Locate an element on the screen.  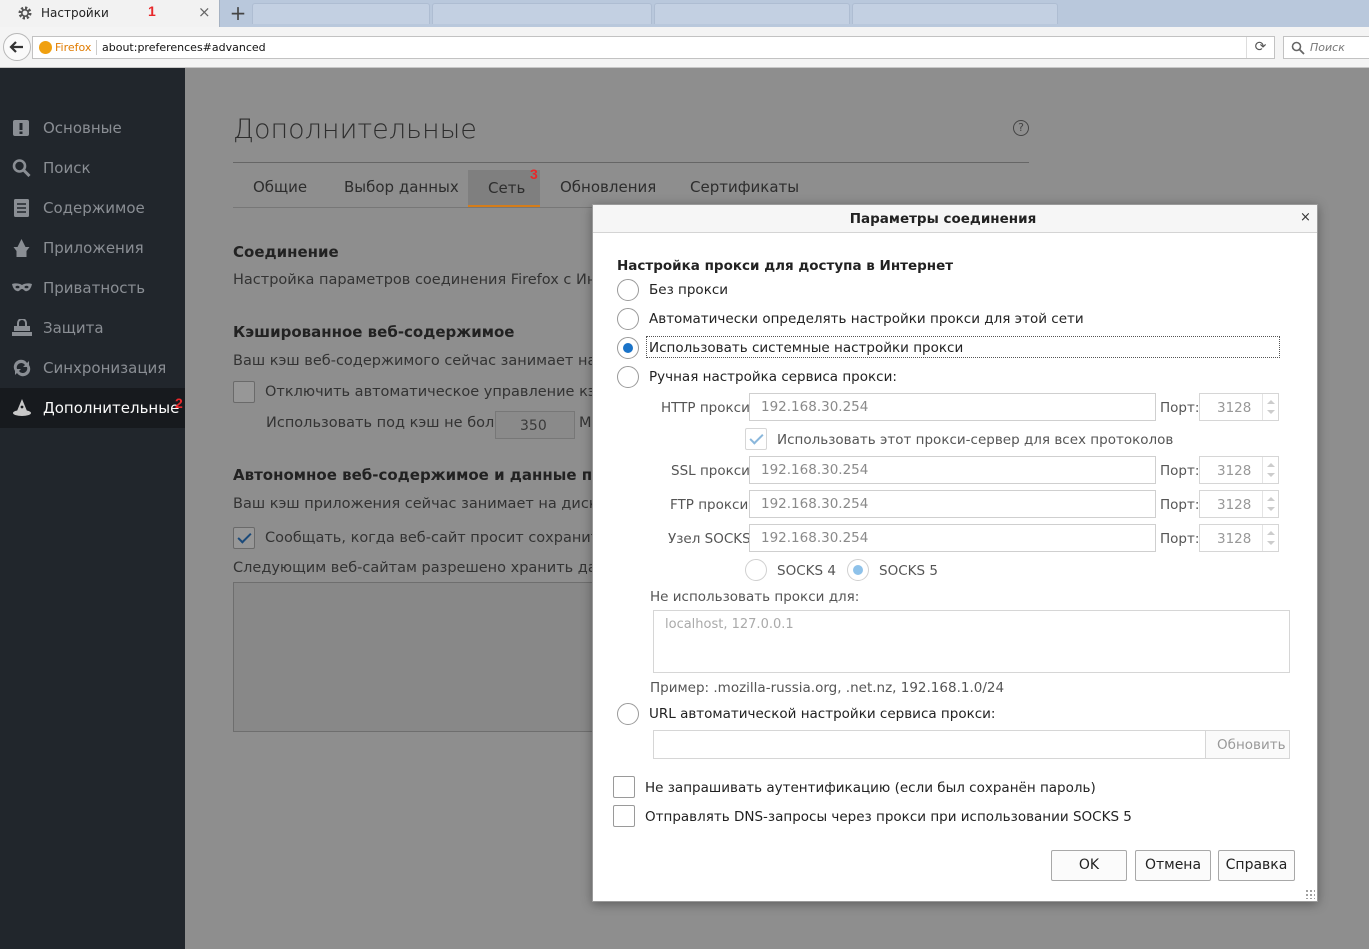
http-proxy-value: 192.168.30.254 is located at coordinates (815, 407).